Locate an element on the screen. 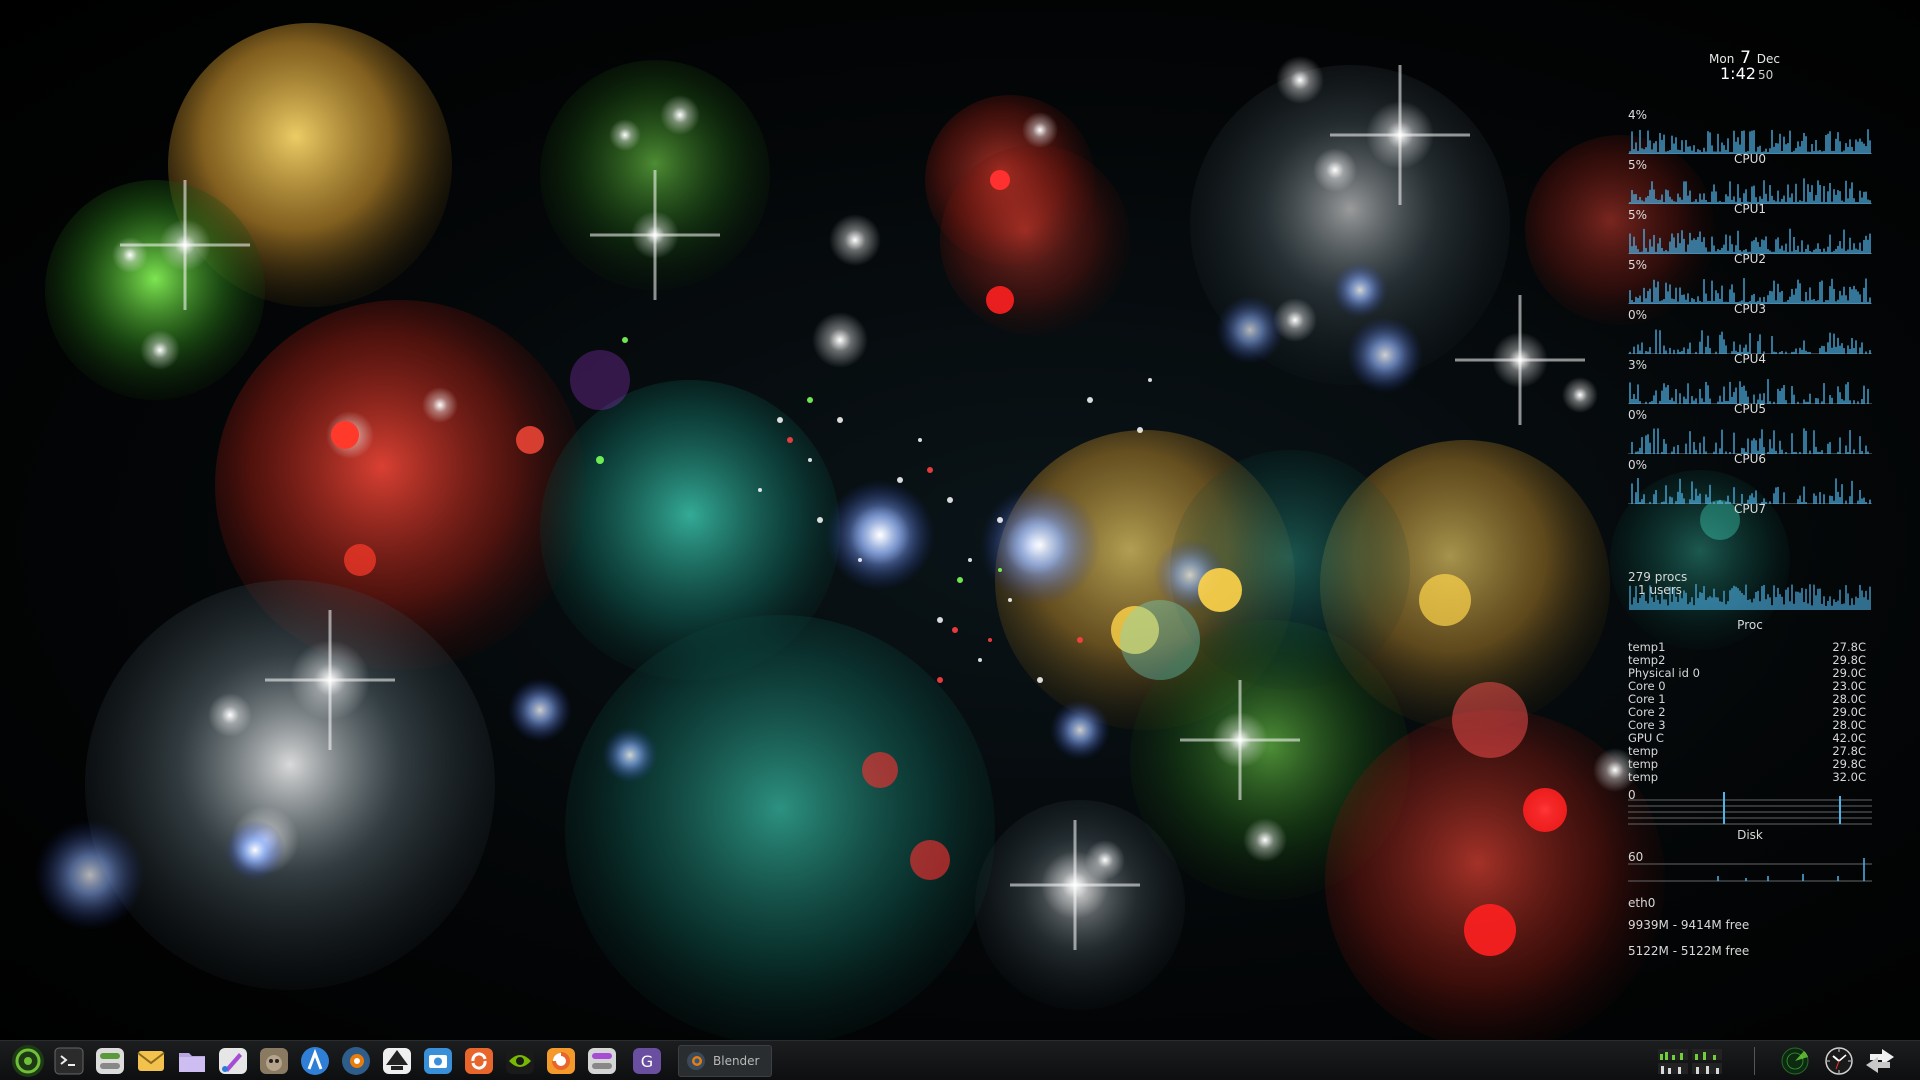 The width and height of the screenshot is (1920, 1080). blender-icon is located at coordinates (356, 1061).